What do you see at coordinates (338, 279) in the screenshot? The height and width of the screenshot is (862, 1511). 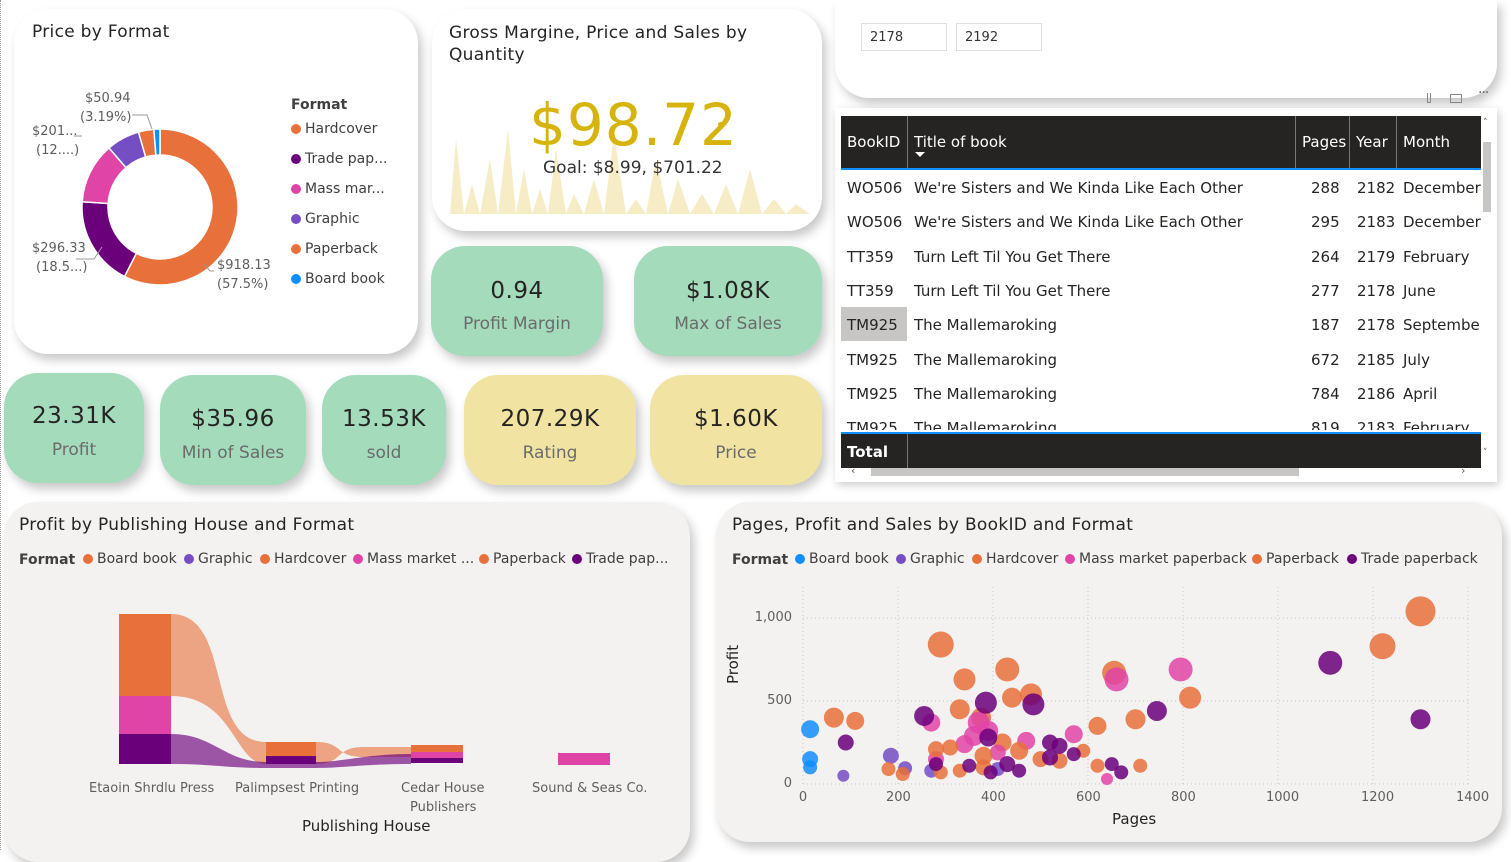 I see `legend-item: Board book` at bounding box center [338, 279].